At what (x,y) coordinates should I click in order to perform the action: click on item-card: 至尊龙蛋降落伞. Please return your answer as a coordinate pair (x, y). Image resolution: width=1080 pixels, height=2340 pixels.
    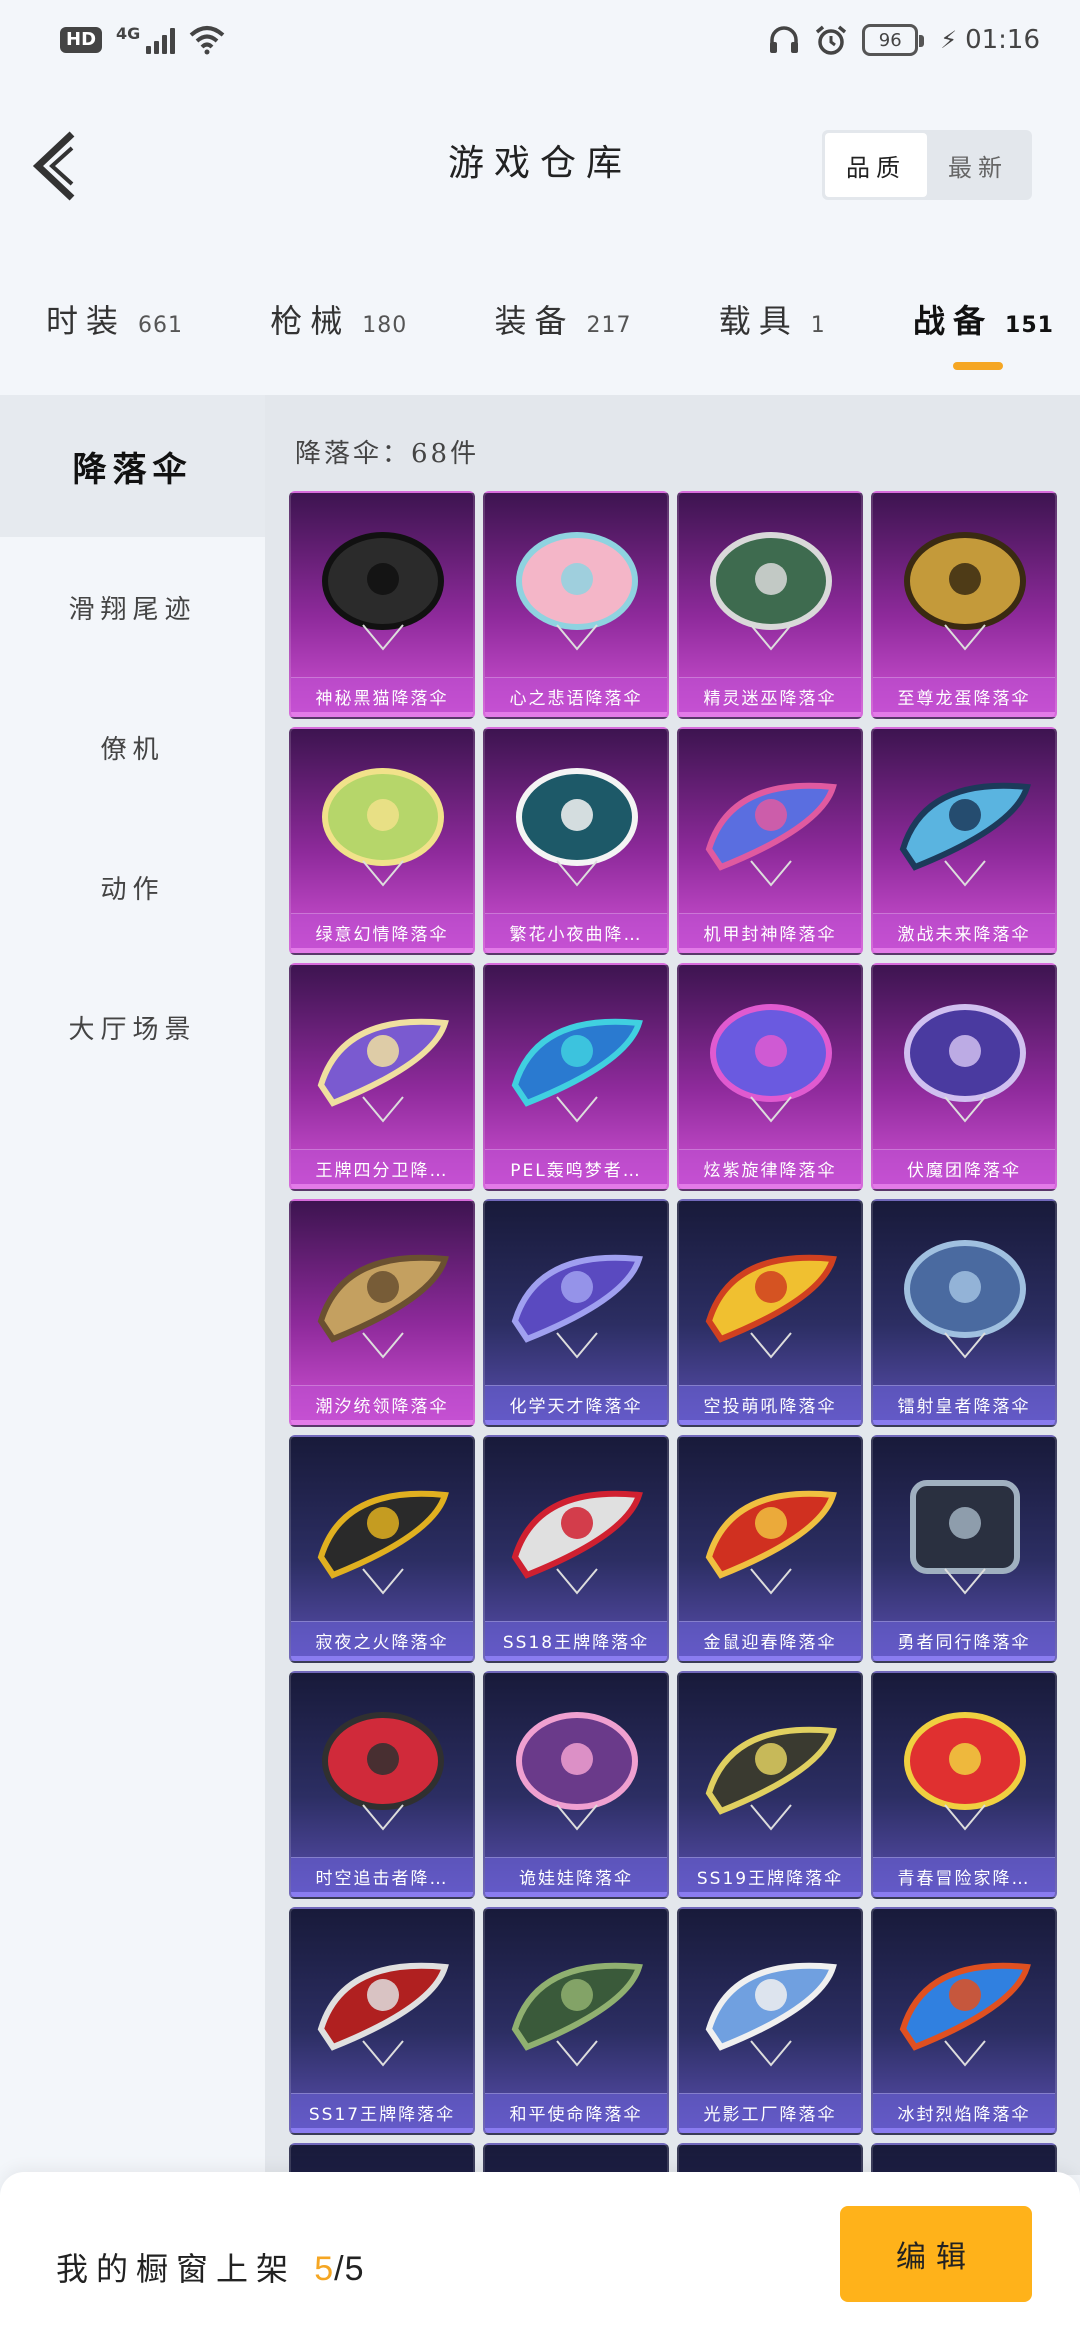
    Looking at the image, I should click on (964, 605).